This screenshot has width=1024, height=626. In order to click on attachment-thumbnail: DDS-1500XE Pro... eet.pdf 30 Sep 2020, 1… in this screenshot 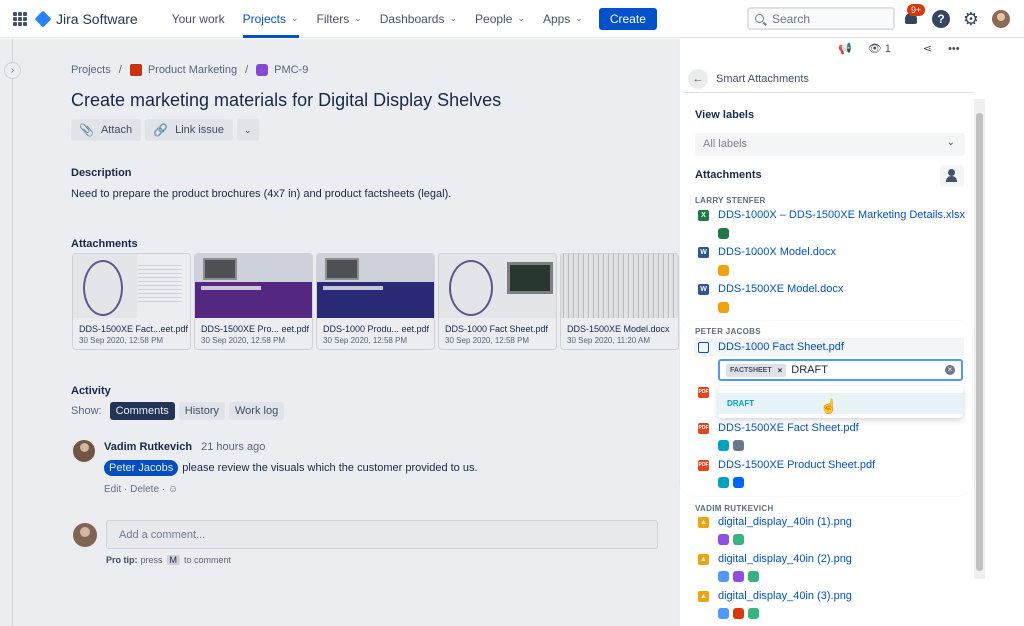, I will do `click(253, 301)`.